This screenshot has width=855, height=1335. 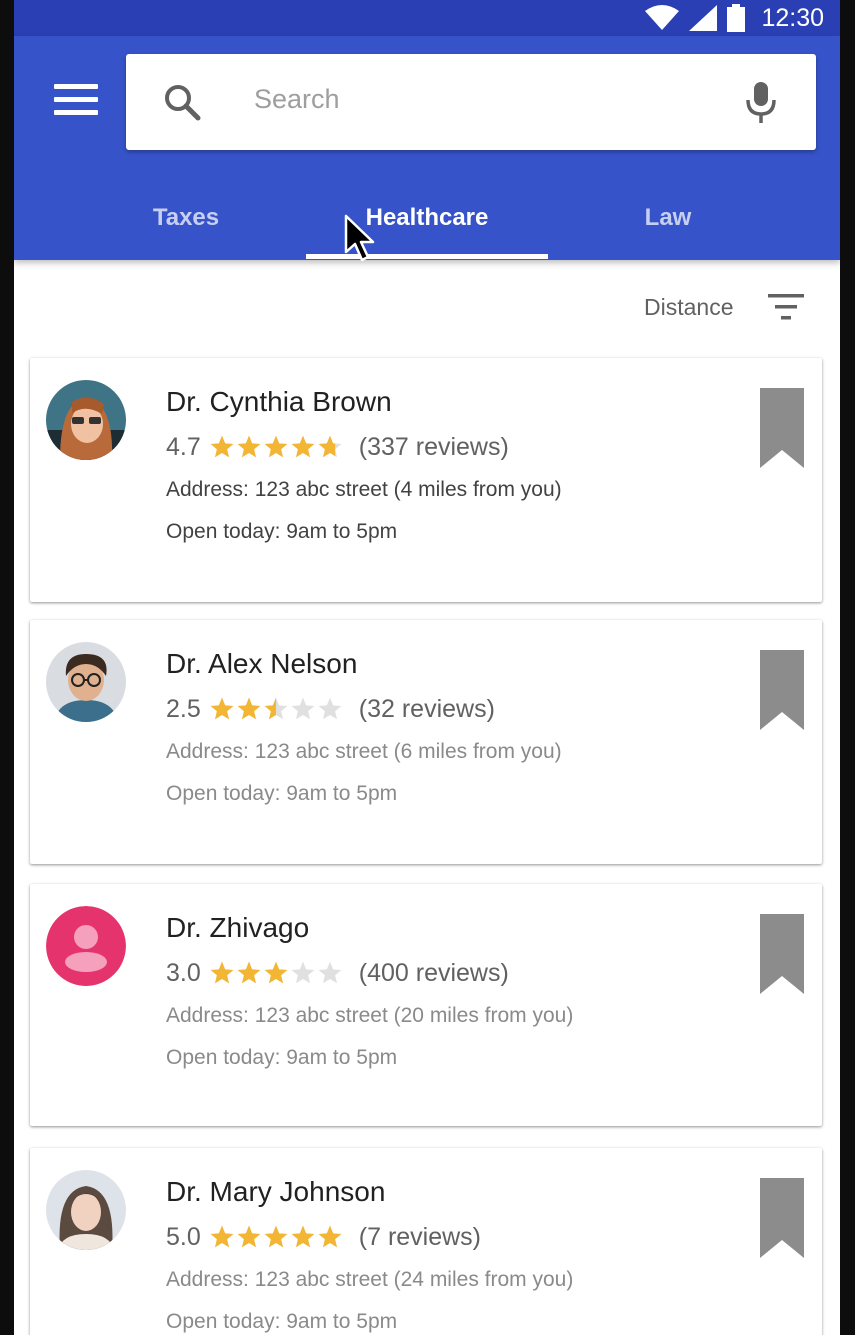 I want to click on rating-value: 5.0, so click(x=183, y=1236).